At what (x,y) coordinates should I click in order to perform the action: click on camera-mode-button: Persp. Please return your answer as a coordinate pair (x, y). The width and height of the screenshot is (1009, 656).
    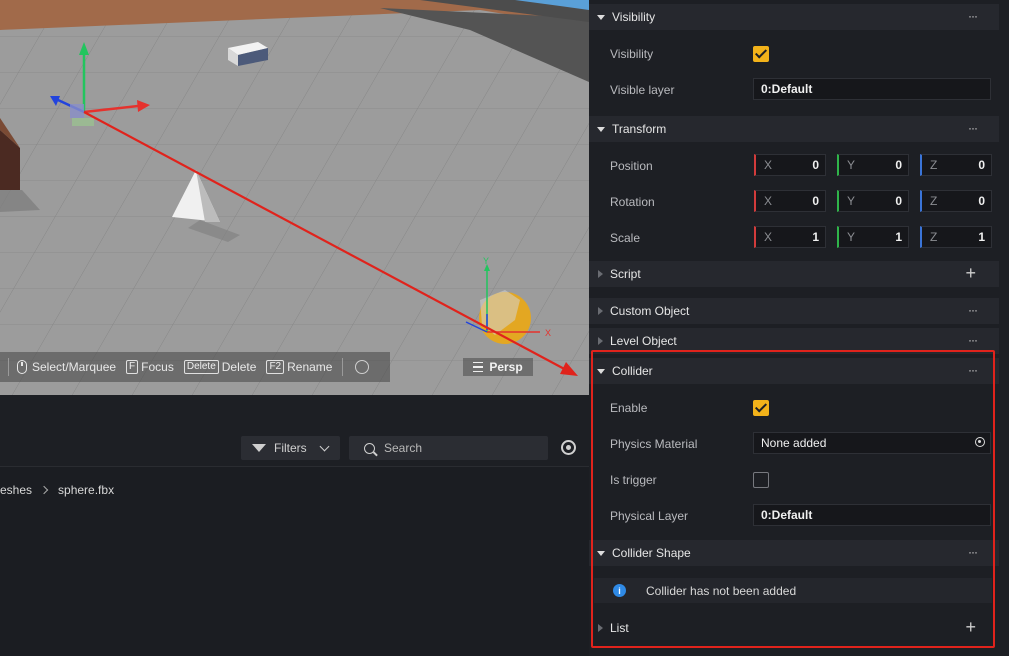
    Looking at the image, I should click on (498, 367).